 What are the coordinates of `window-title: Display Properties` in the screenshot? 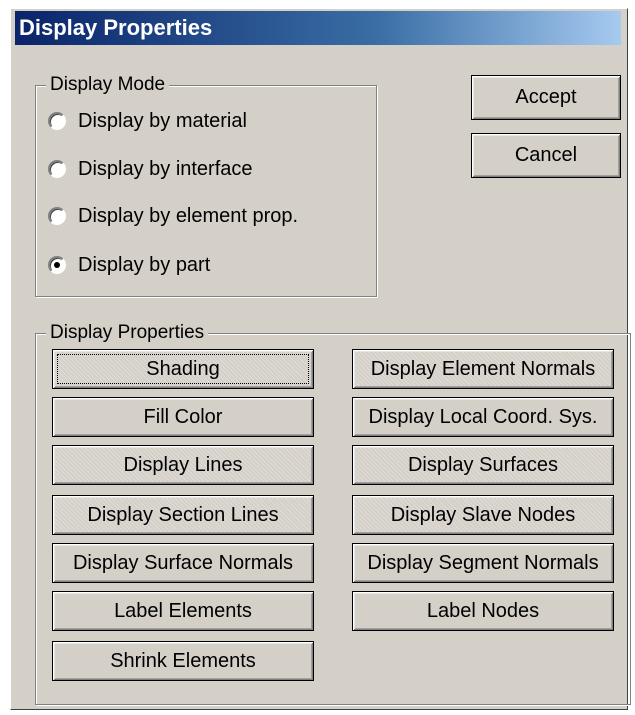 It's located at (116, 27).